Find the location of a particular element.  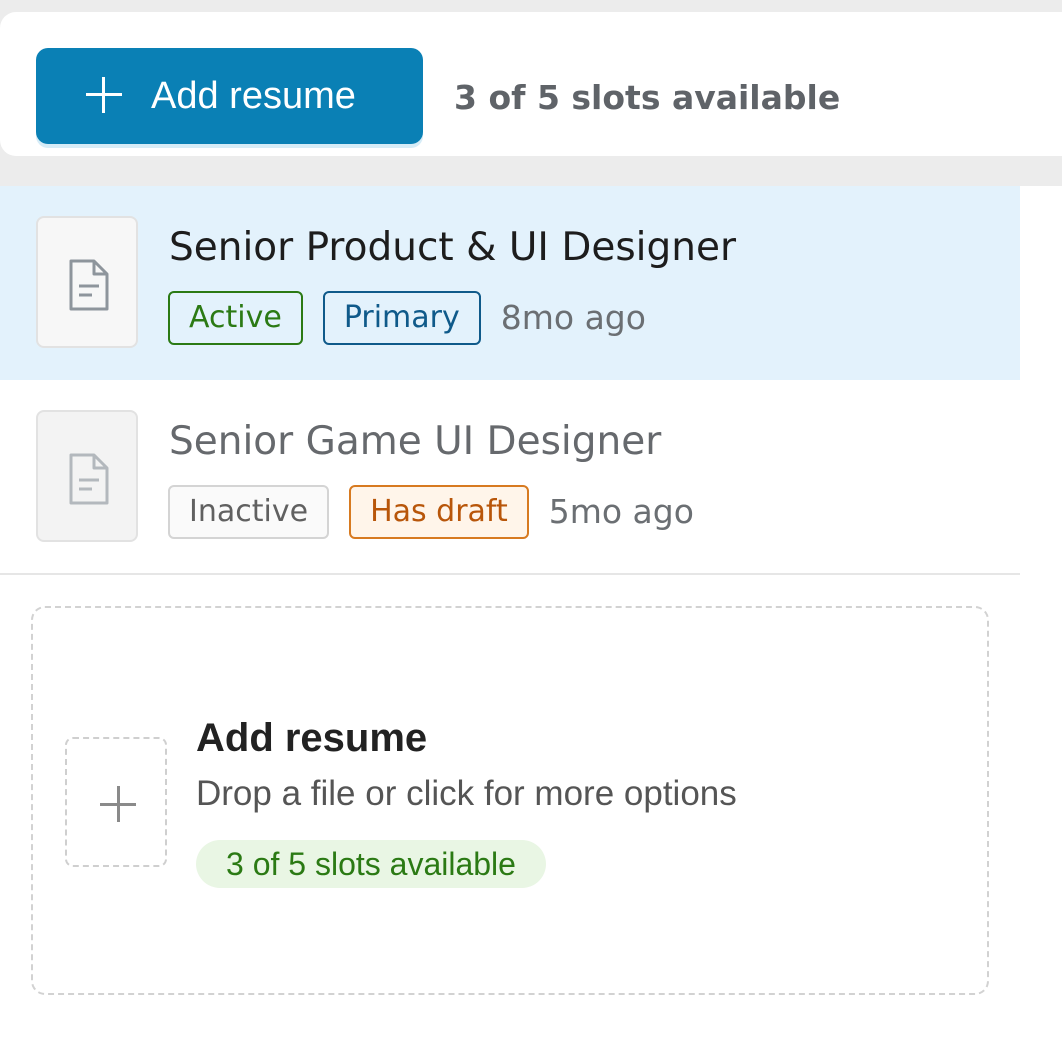

add-resume-button: Add resume is located at coordinates (229, 96).